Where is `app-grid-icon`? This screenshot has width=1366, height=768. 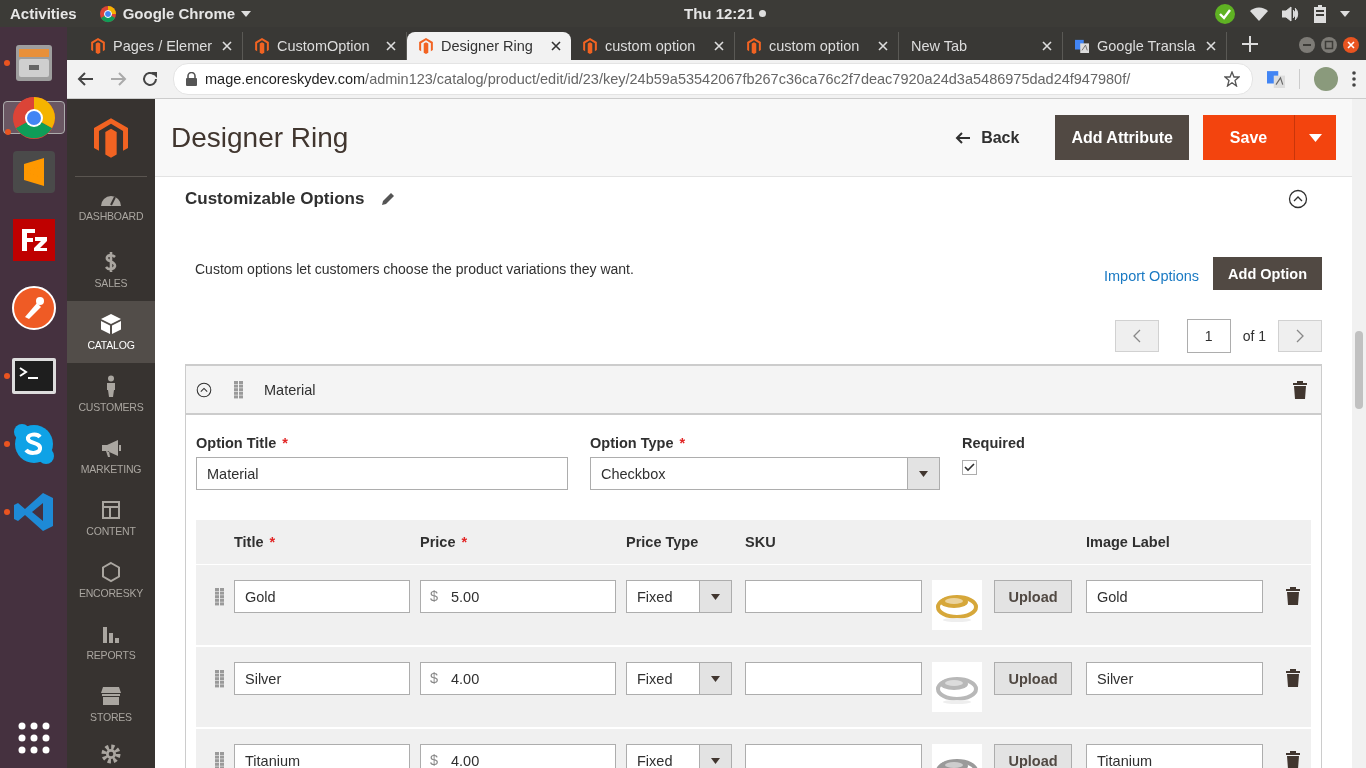
app-grid-icon is located at coordinates (34, 738).